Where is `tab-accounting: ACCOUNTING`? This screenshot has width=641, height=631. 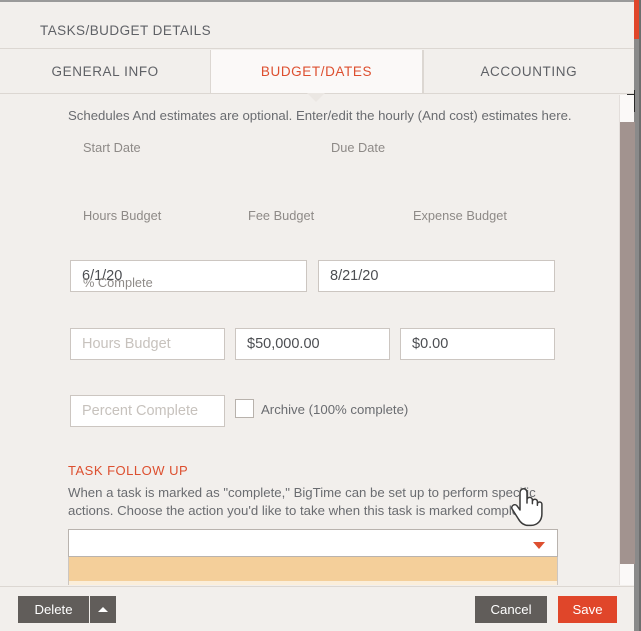
tab-accounting: ACCOUNTING is located at coordinates (528, 71).